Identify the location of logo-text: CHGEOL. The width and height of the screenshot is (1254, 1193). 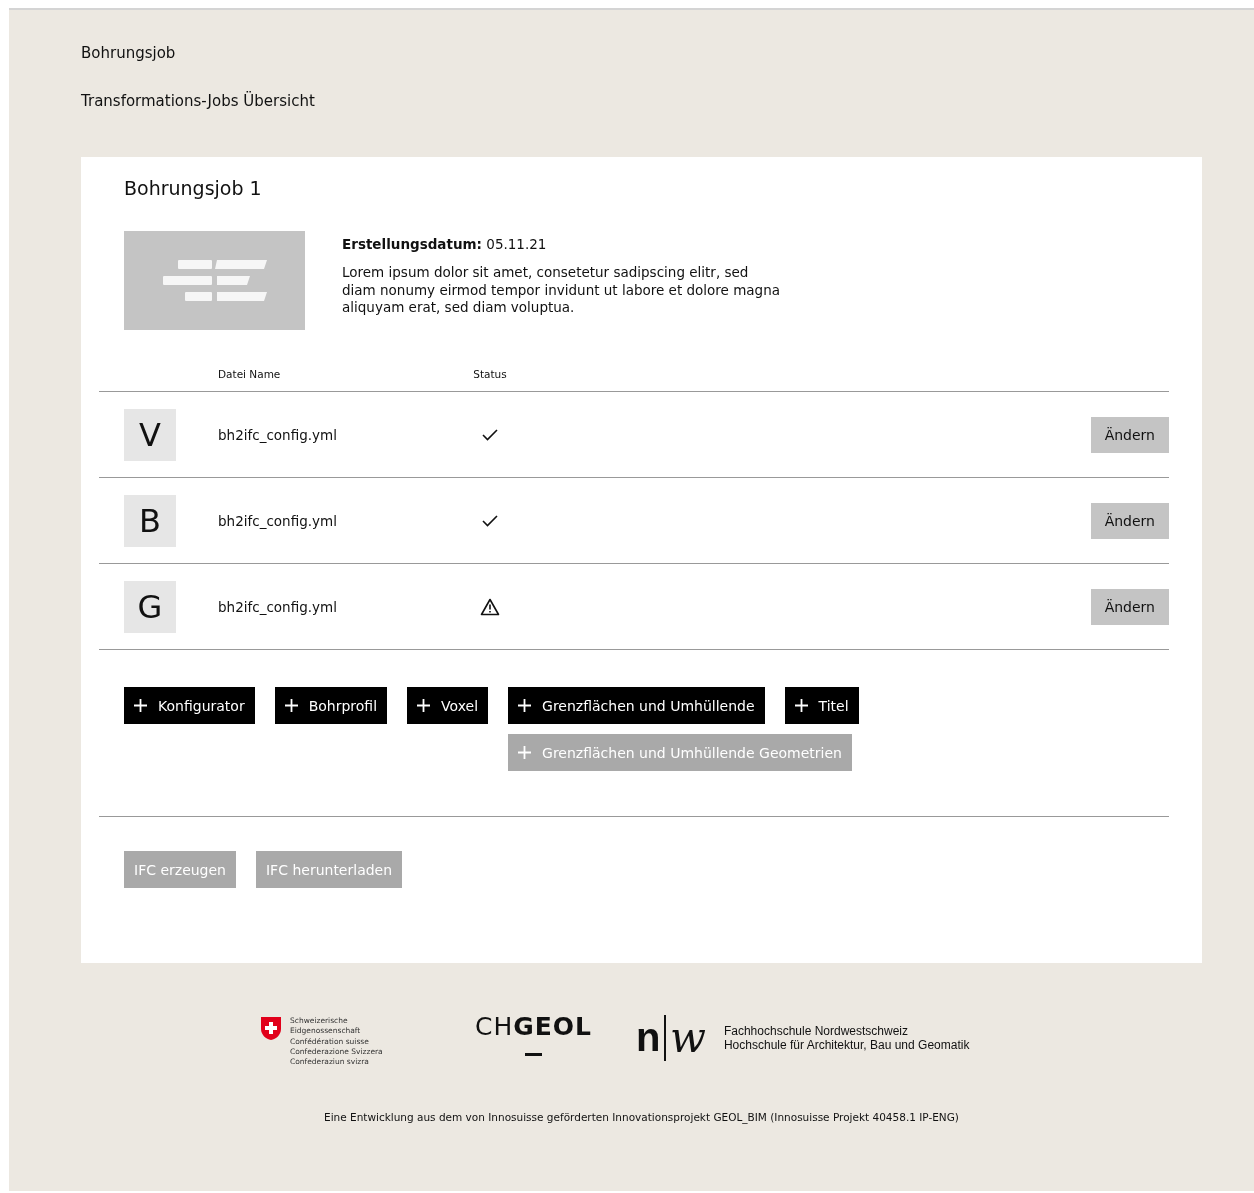
(534, 1026).